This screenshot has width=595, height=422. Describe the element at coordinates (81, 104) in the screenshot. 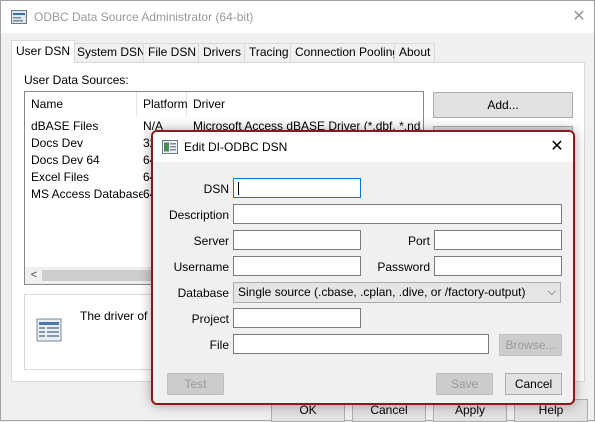

I see `column-header-name: Name` at that location.